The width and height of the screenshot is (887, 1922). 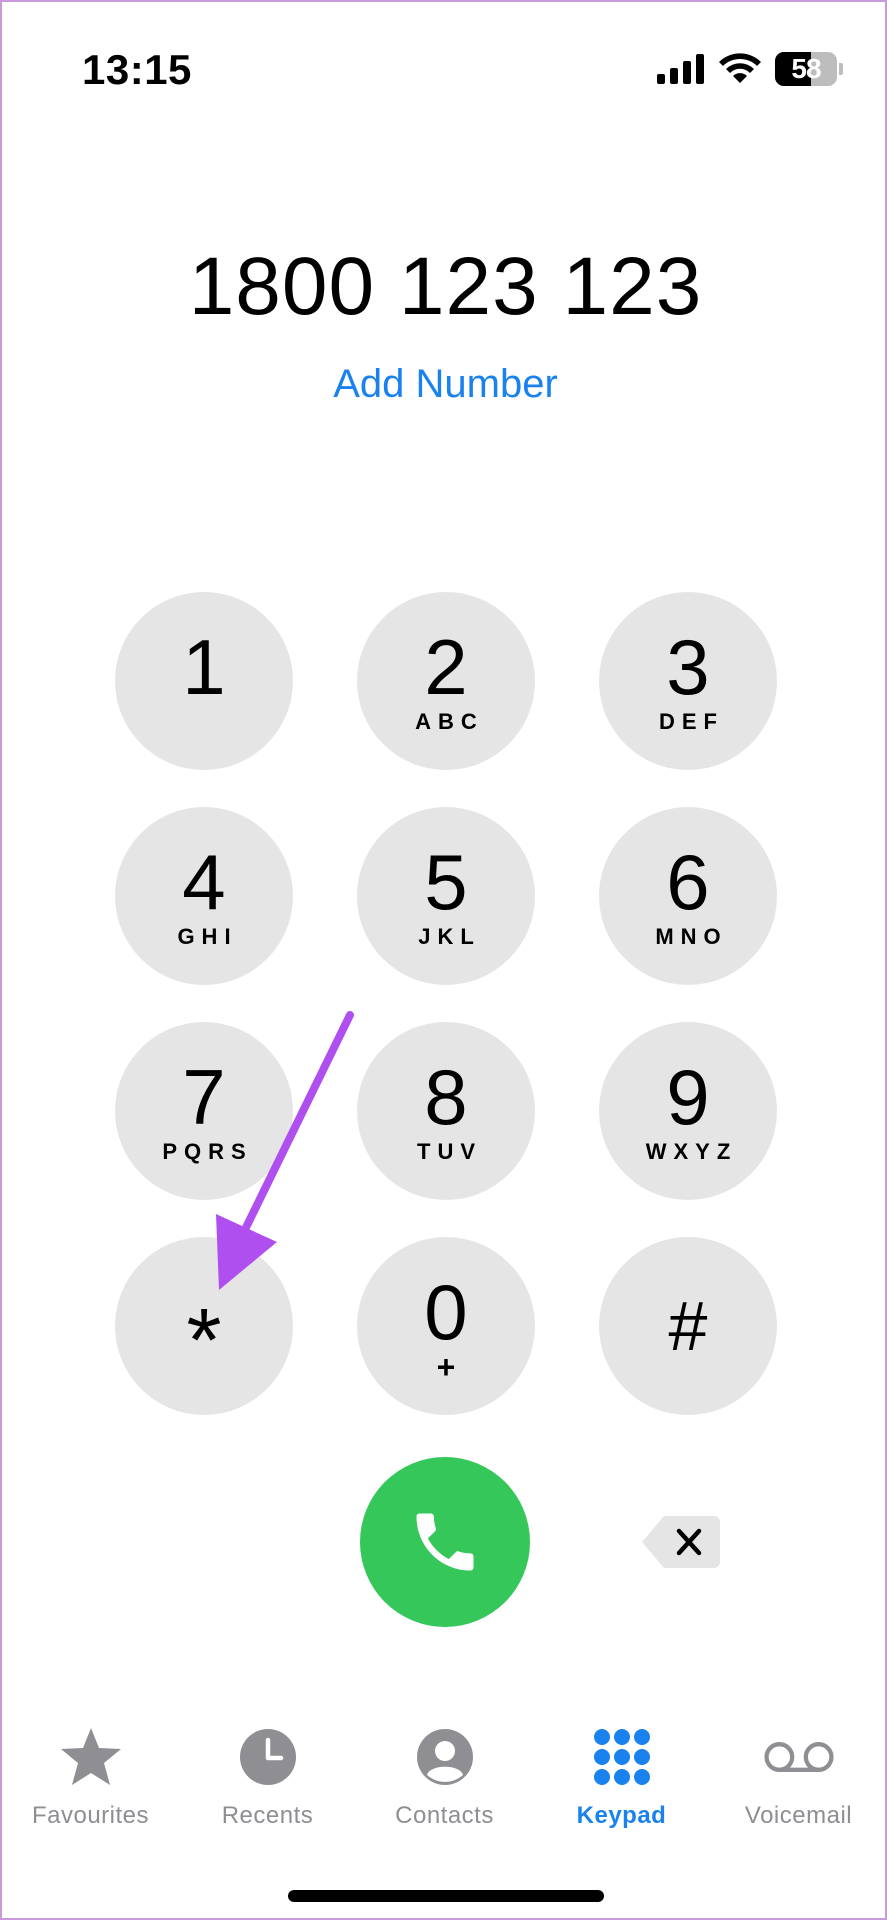 I want to click on keypad-icon, so click(x=622, y=1757).